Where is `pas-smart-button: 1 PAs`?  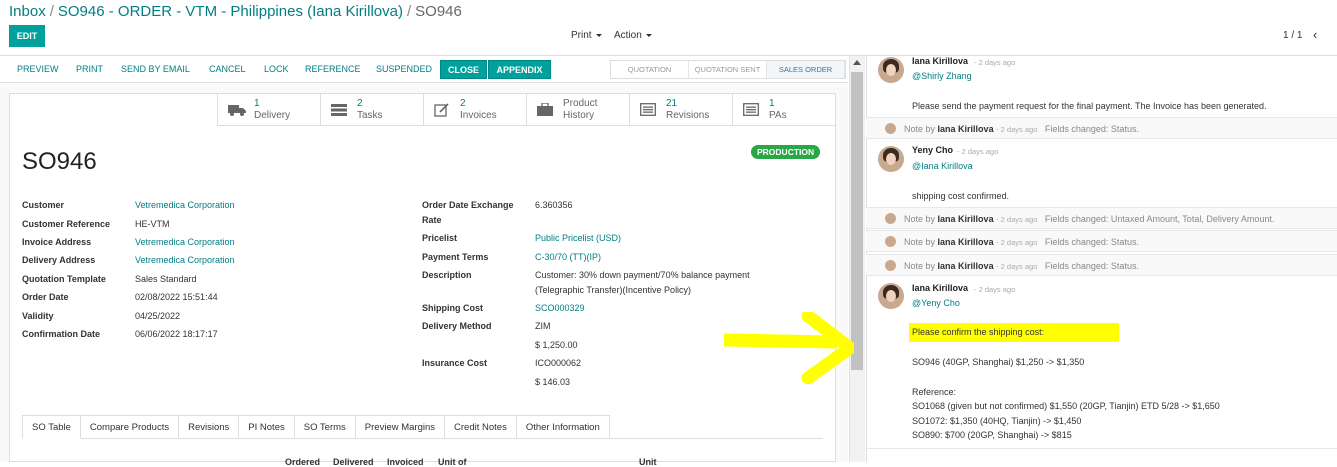
pas-smart-button: 1 PAs is located at coordinates (783, 110).